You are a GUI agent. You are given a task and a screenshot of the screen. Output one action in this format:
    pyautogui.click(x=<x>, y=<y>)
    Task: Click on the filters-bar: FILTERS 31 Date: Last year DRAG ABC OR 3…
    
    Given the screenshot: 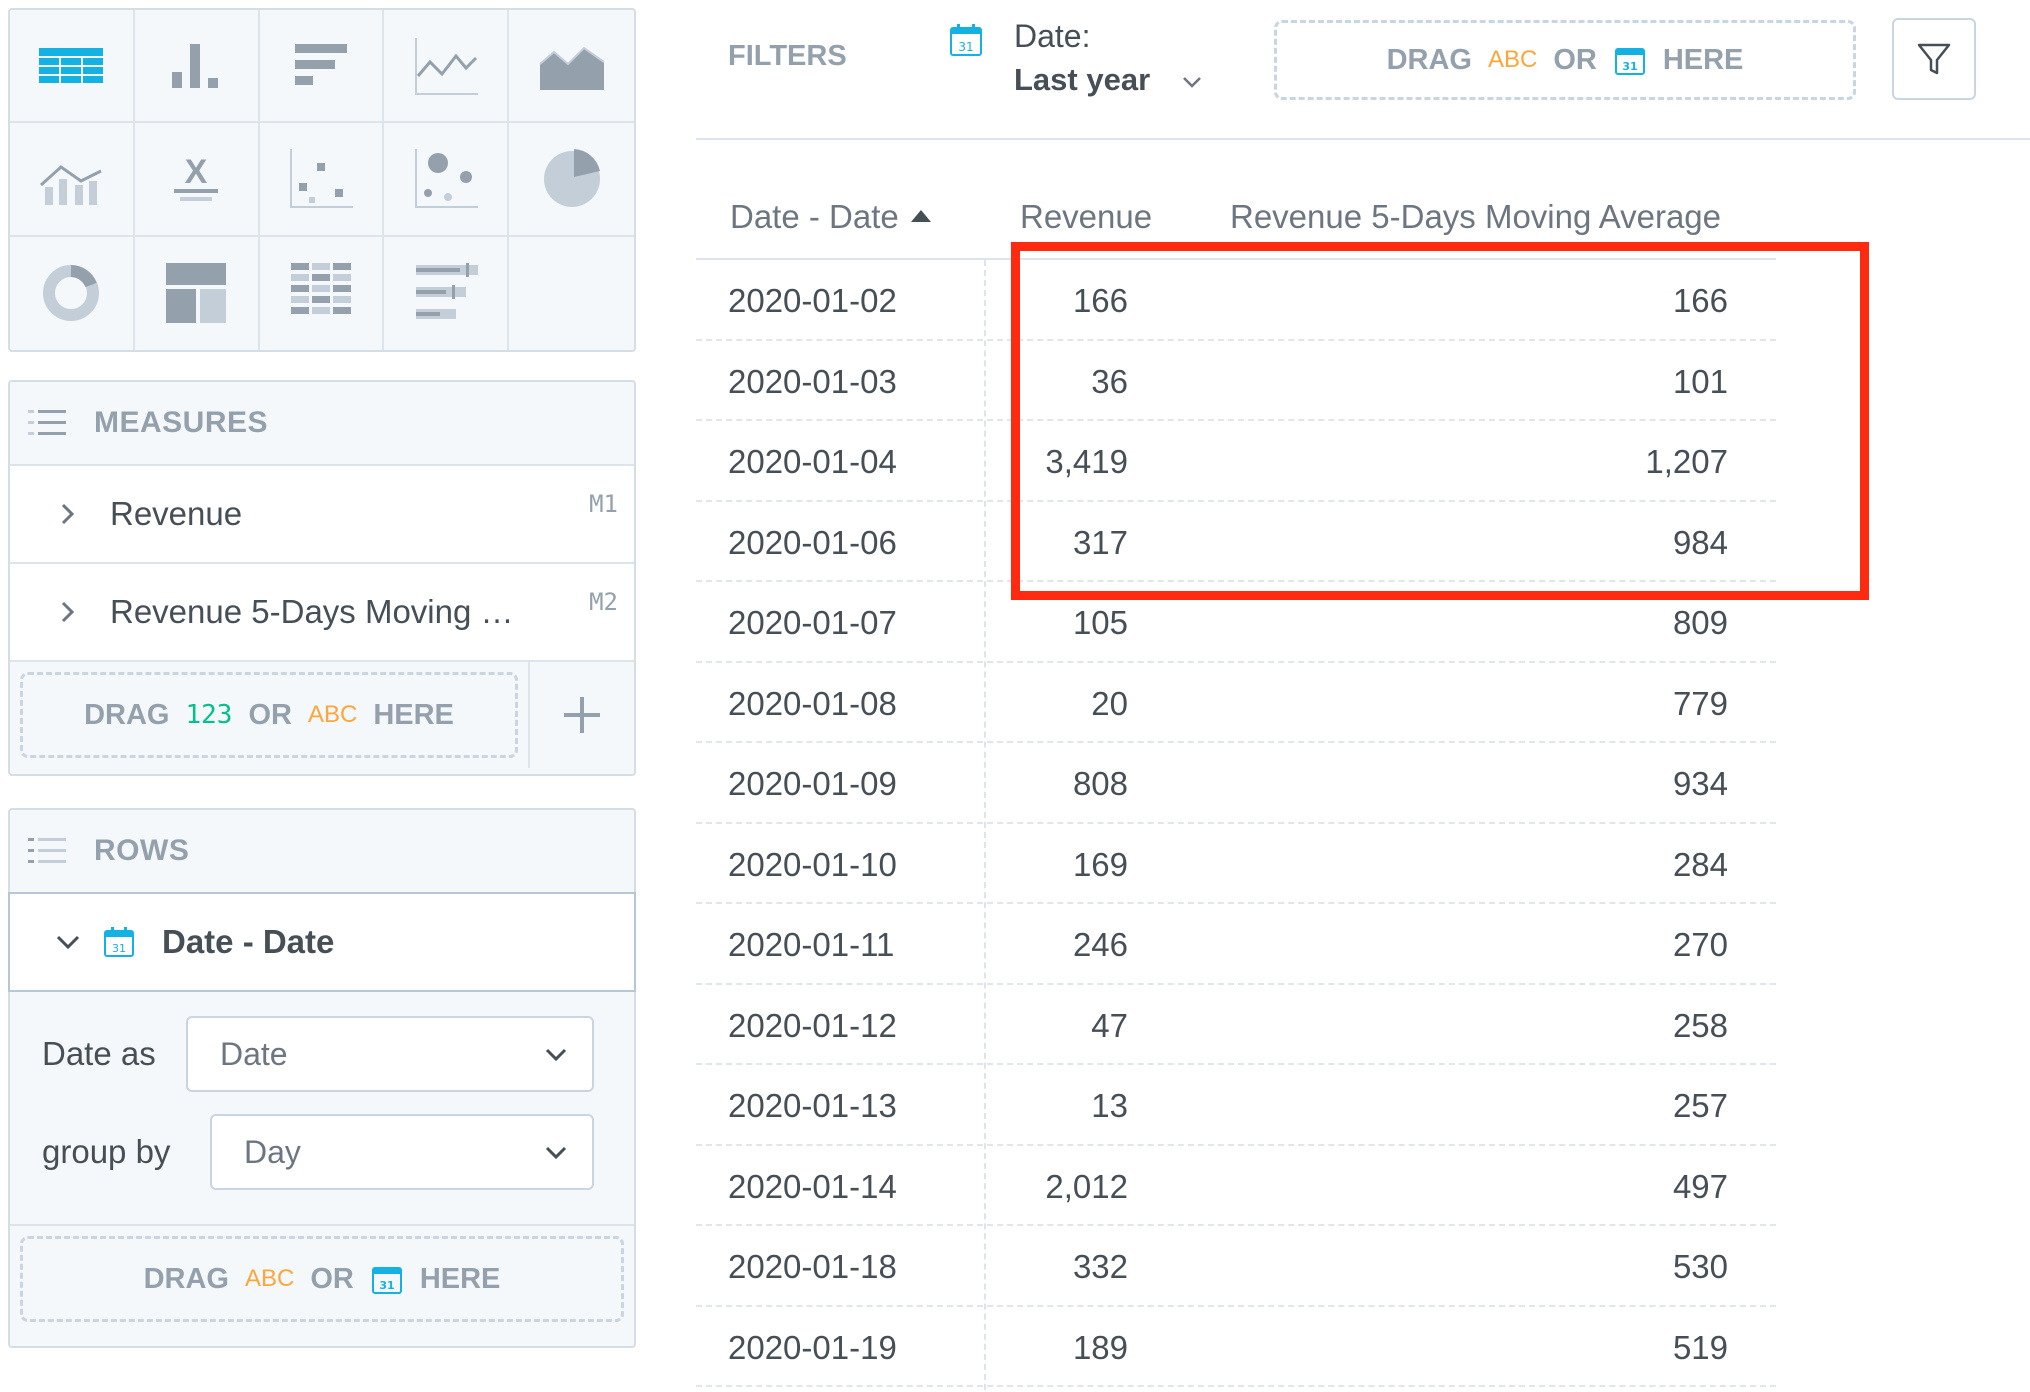 What is the action you would take?
    pyautogui.click(x=1363, y=70)
    